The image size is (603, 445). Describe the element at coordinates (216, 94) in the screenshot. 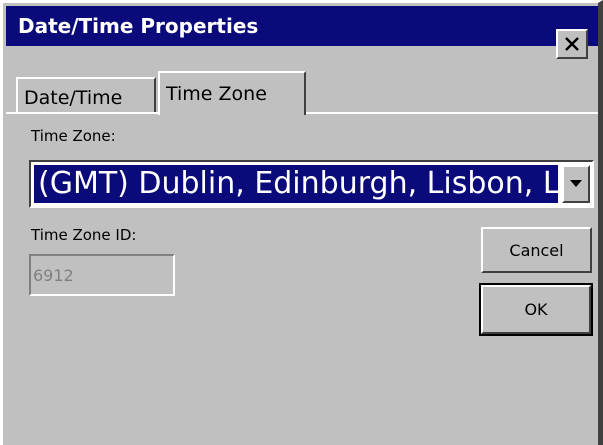

I see `tab-label: Time Zone` at that location.